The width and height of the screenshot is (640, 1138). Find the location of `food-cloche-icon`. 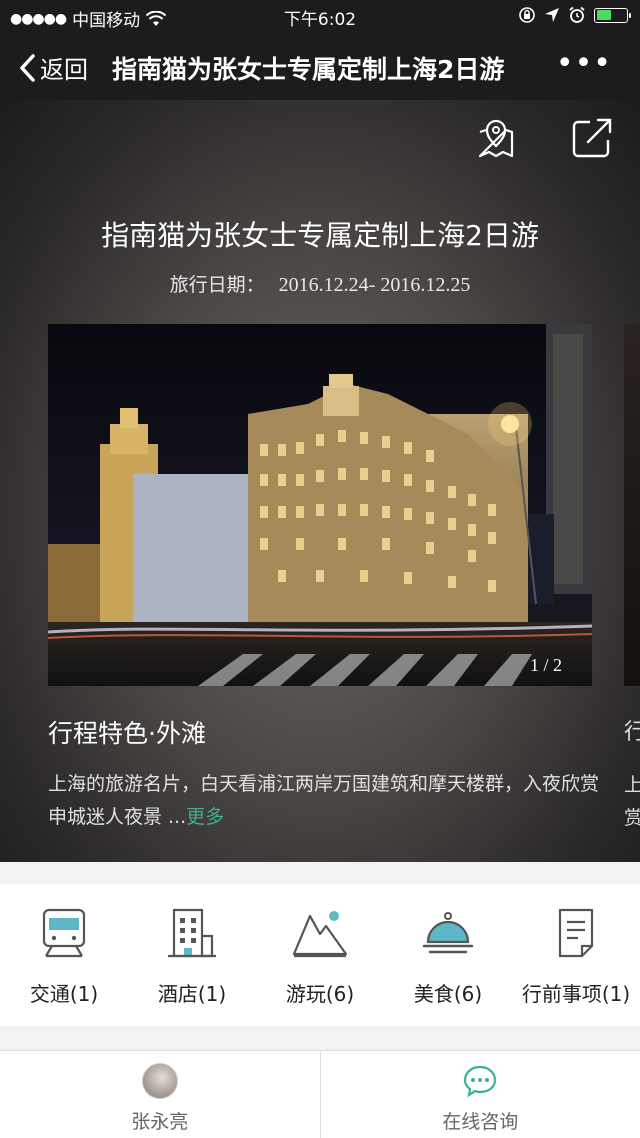

food-cloche-icon is located at coordinates (448, 933).